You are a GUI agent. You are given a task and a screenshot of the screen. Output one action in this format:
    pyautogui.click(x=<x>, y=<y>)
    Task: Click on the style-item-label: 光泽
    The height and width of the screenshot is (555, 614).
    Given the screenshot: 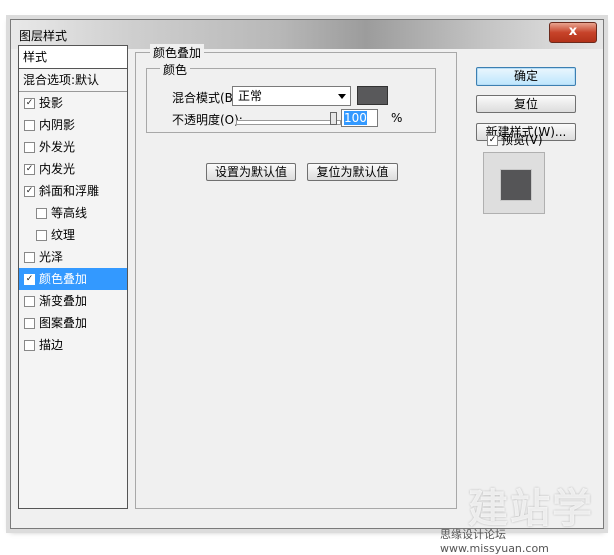 What is the action you would take?
    pyautogui.click(x=51, y=257)
    